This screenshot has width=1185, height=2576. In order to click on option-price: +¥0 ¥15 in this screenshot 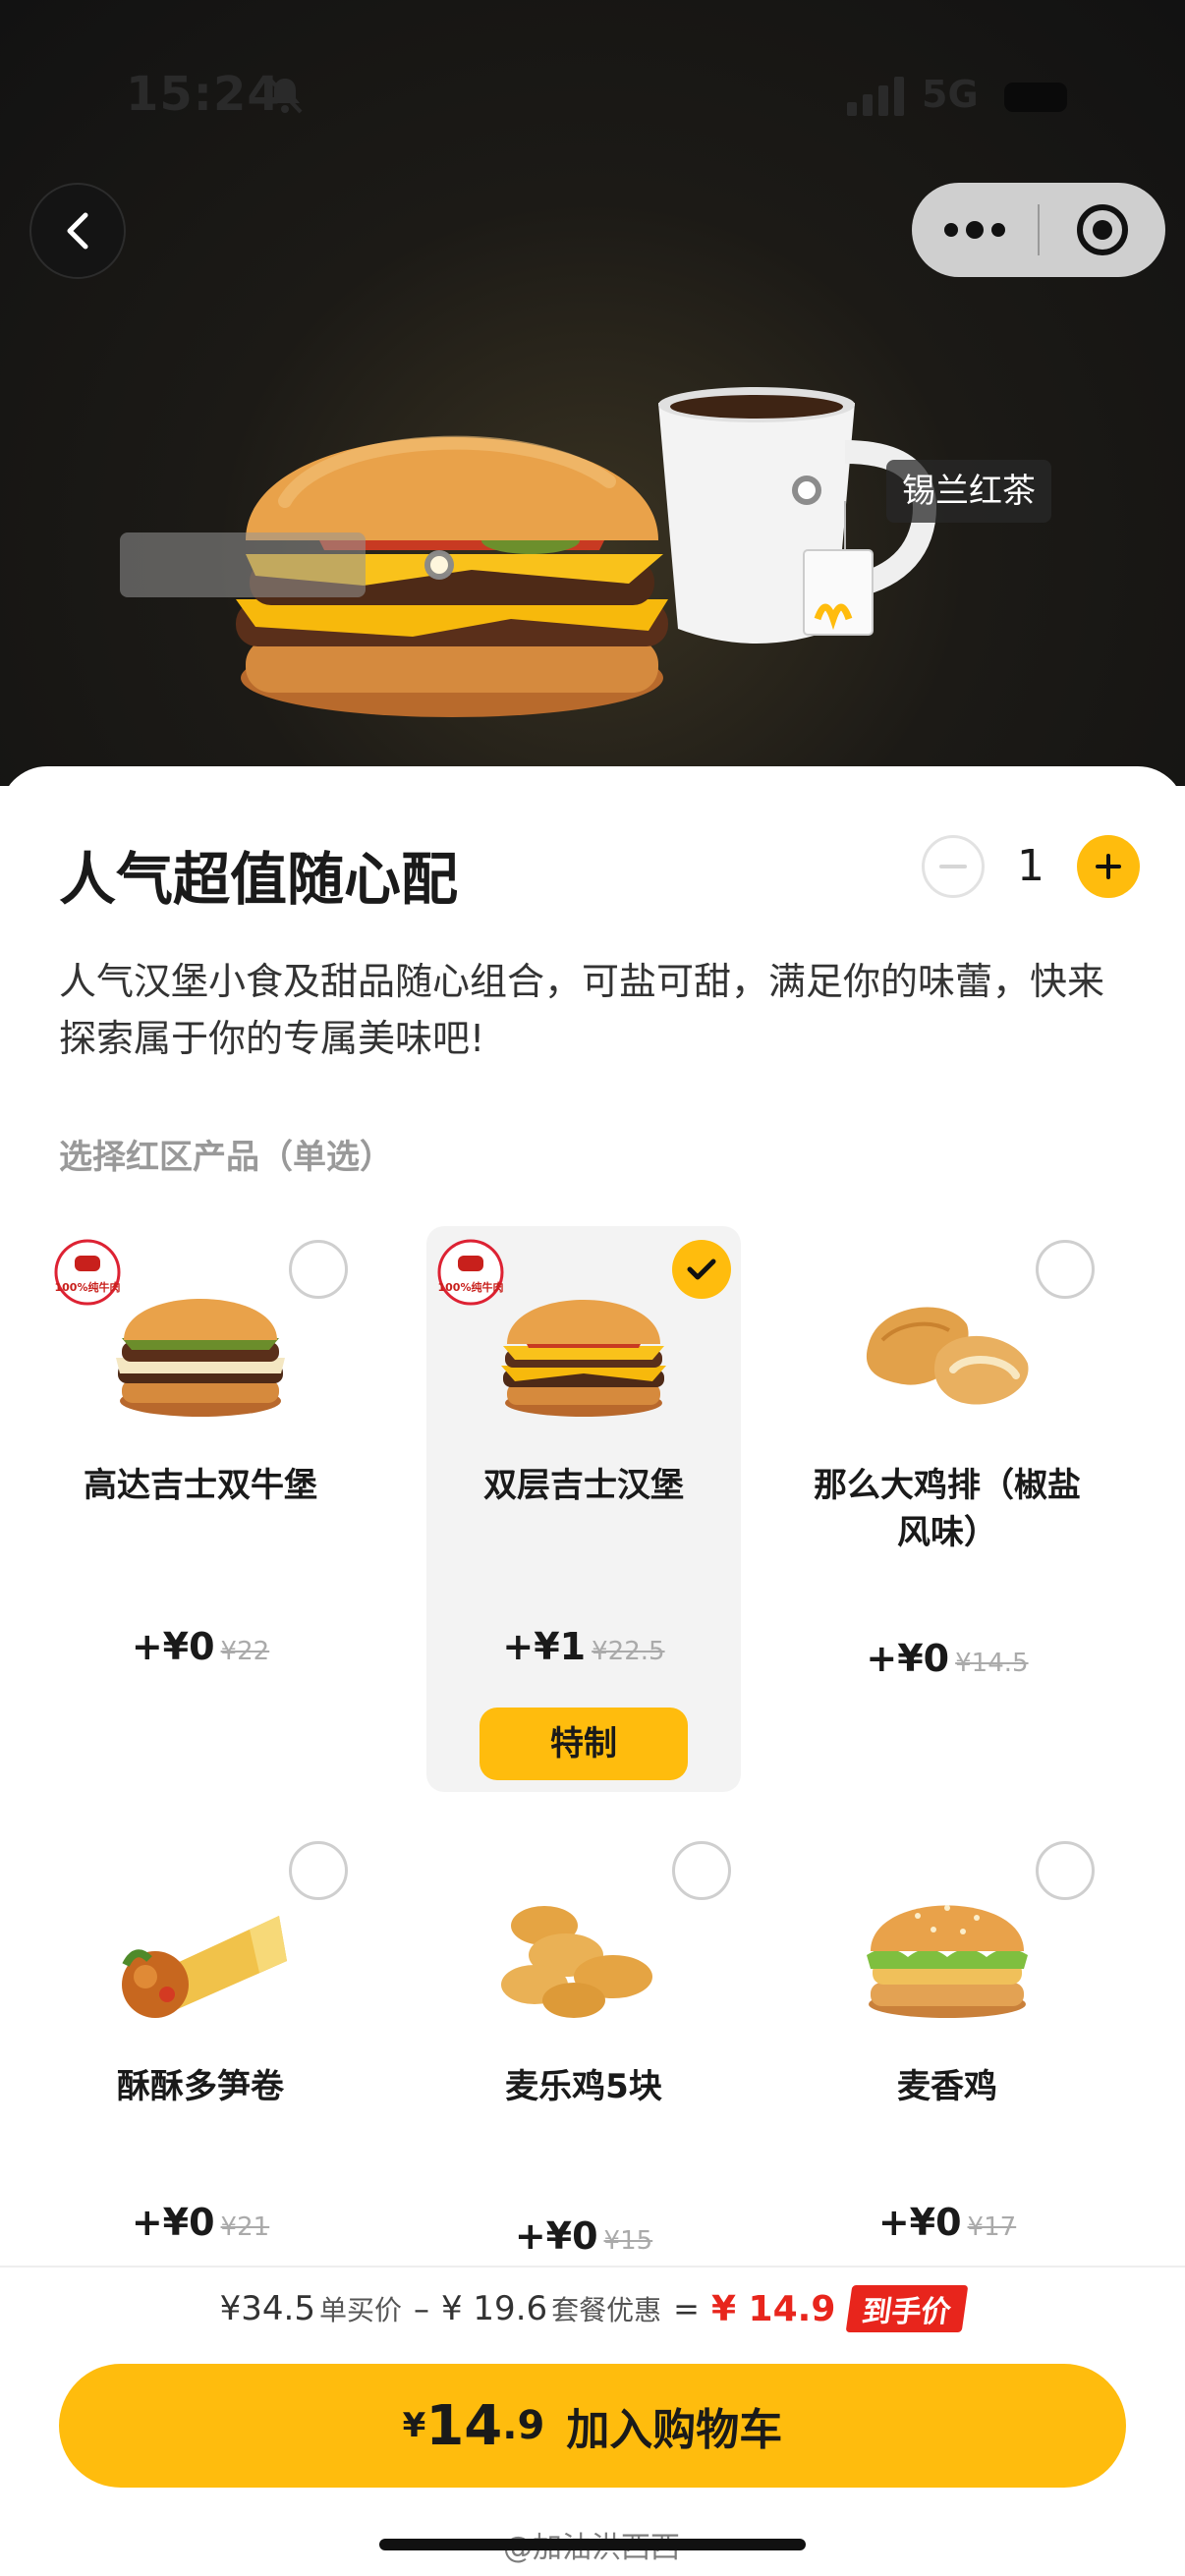, I will do `click(583, 2236)`.